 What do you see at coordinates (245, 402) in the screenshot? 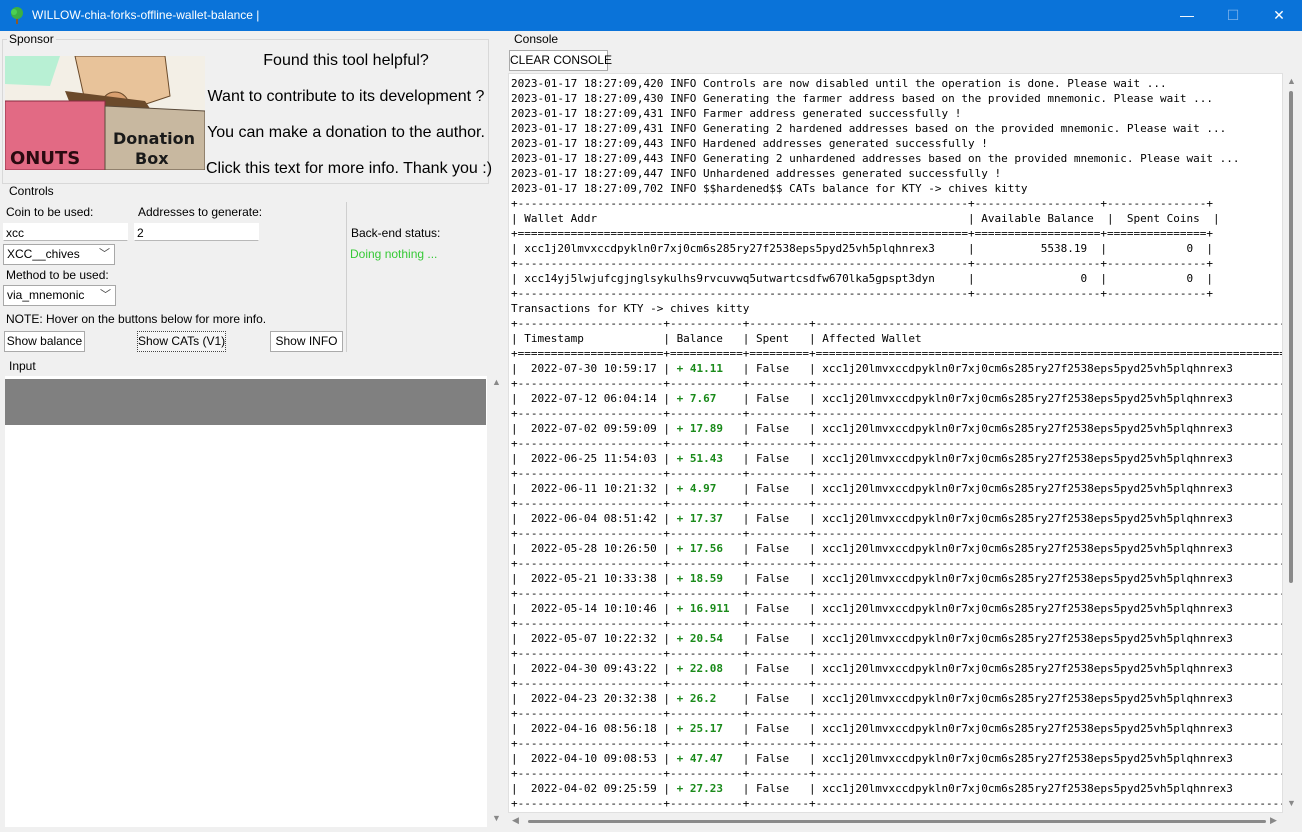
I see `input-highlight` at bounding box center [245, 402].